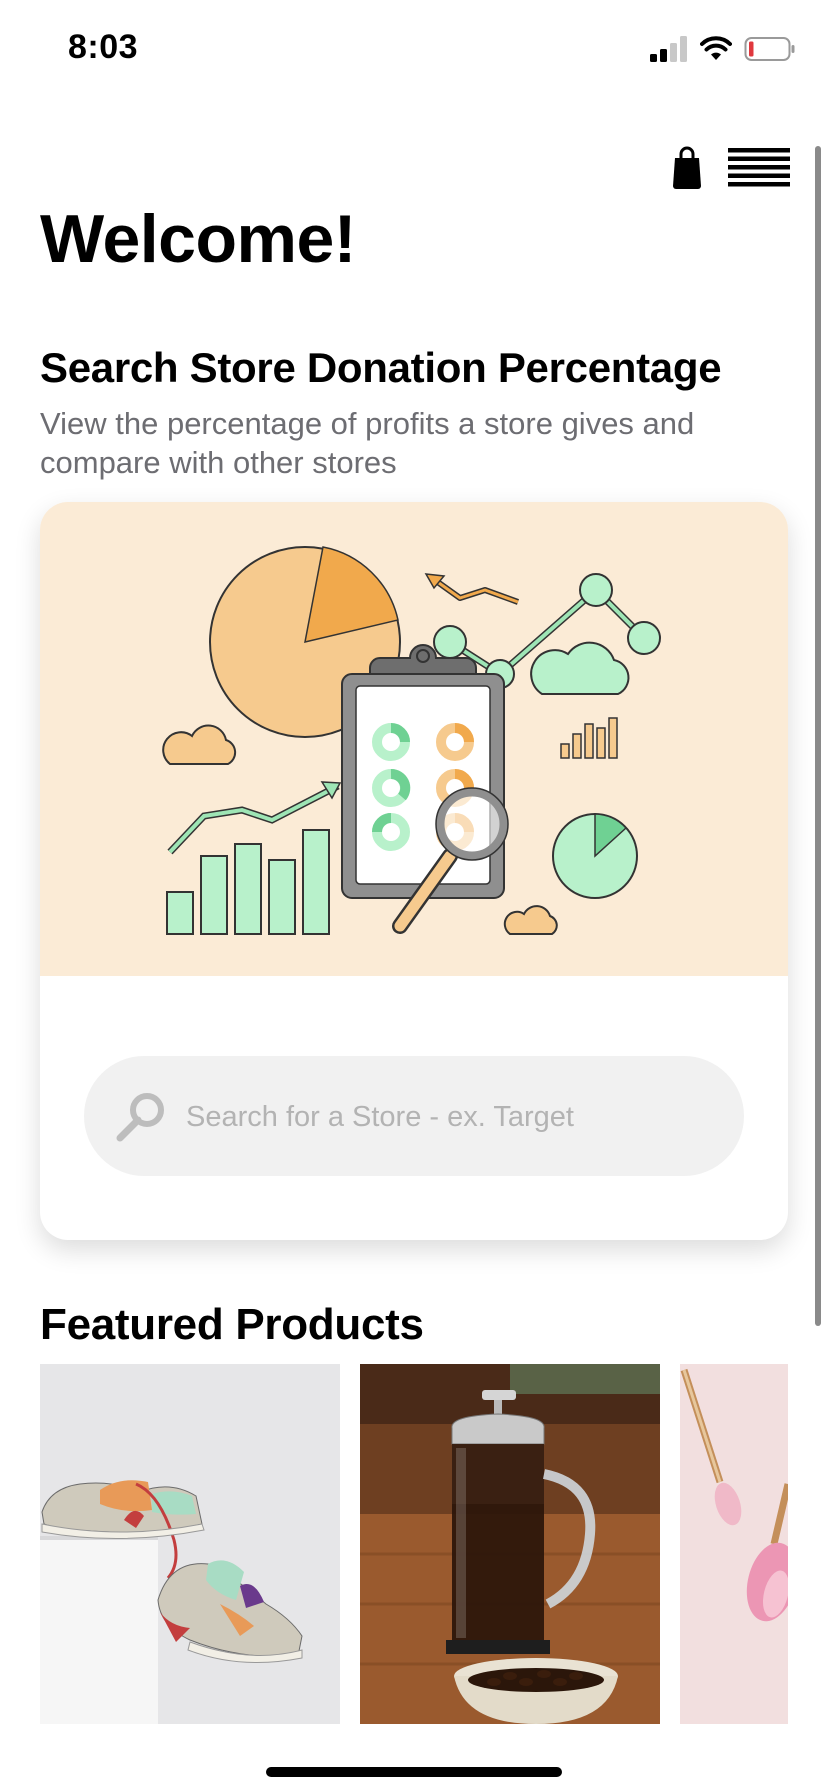  What do you see at coordinates (818, 736) in the screenshot?
I see `scrollbar` at bounding box center [818, 736].